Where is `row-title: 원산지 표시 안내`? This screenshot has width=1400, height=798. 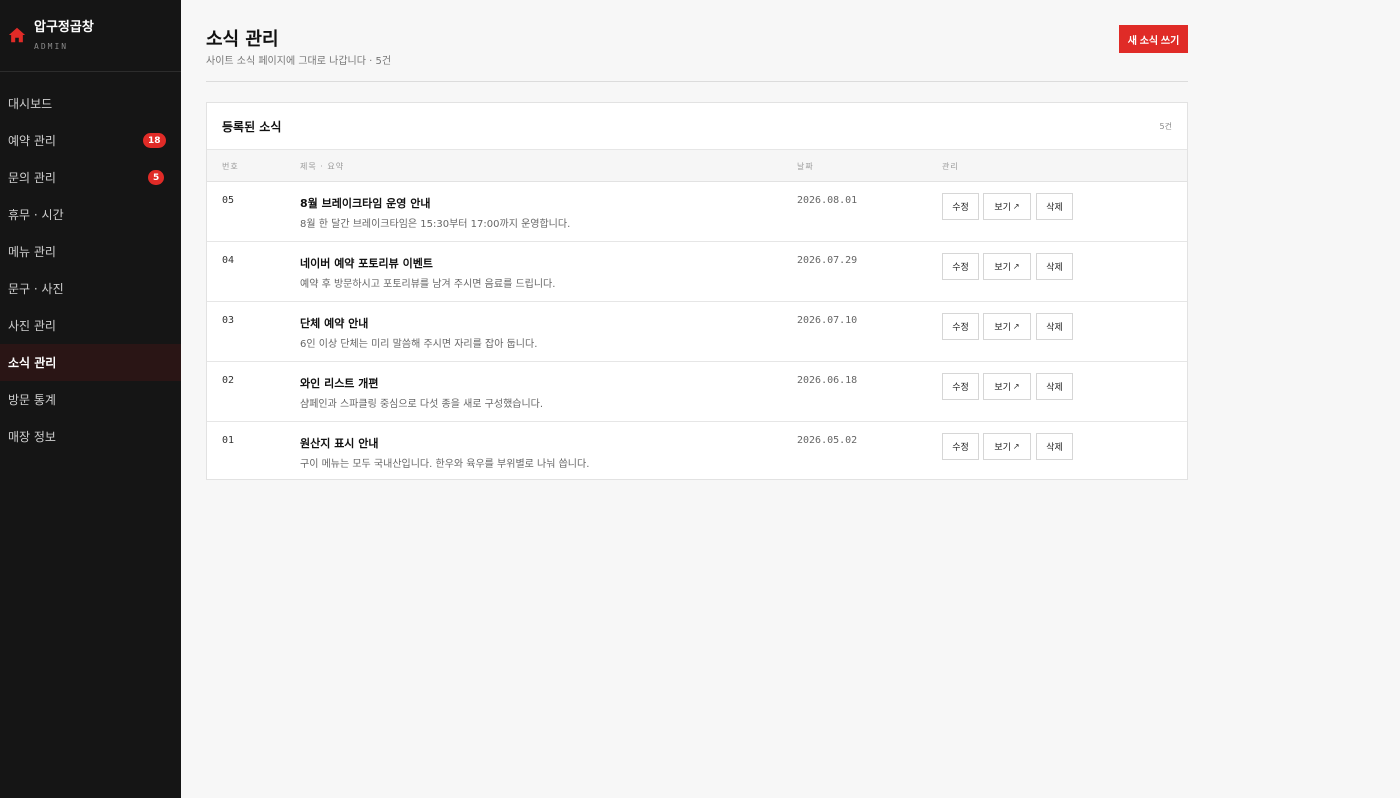
row-title: 원산지 표시 안내 is located at coordinates (339, 443).